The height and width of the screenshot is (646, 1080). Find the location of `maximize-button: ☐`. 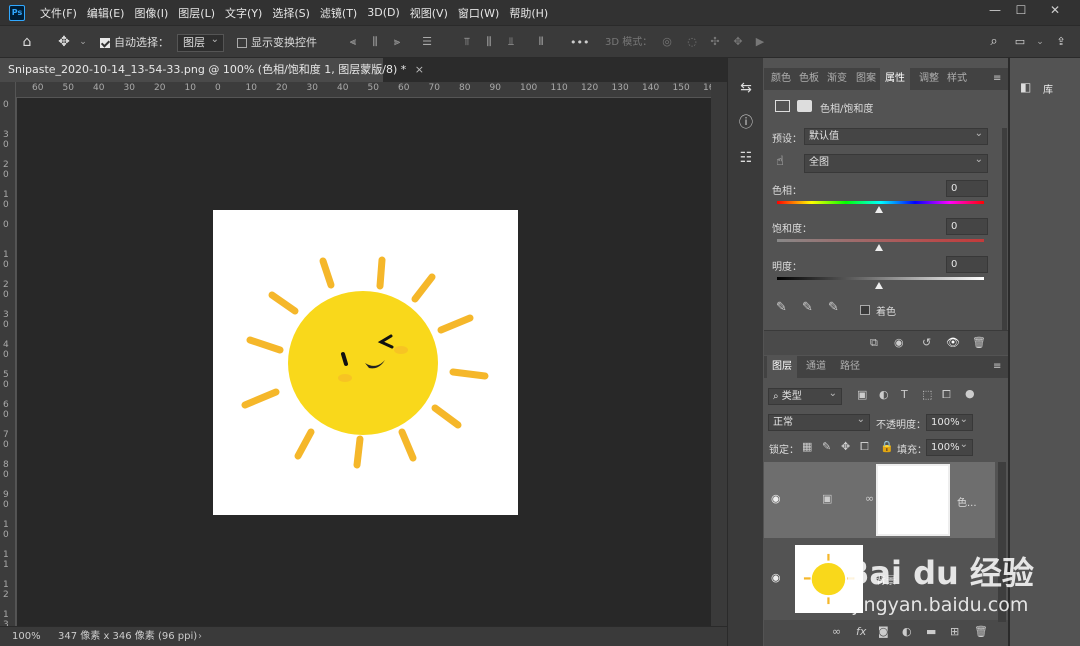

maximize-button: ☐ is located at coordinates (1021, 11).